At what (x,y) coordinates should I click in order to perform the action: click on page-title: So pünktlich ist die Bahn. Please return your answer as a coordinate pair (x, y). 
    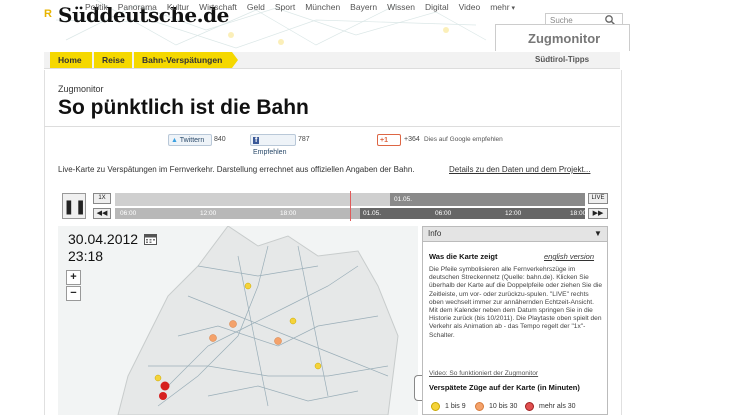
    Looking at the image, I should click on (183, 107).